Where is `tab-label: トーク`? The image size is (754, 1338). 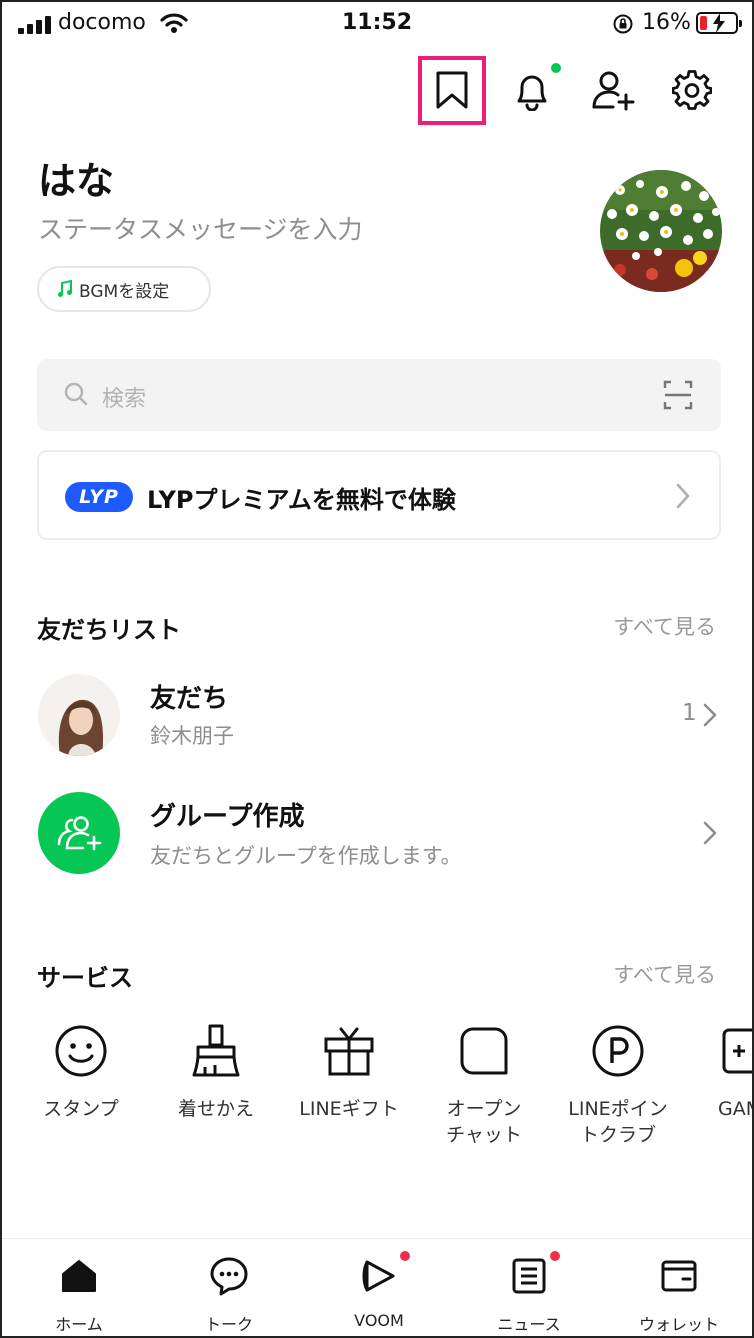 tab-label: トーク is located at coordinates (228, 1324).